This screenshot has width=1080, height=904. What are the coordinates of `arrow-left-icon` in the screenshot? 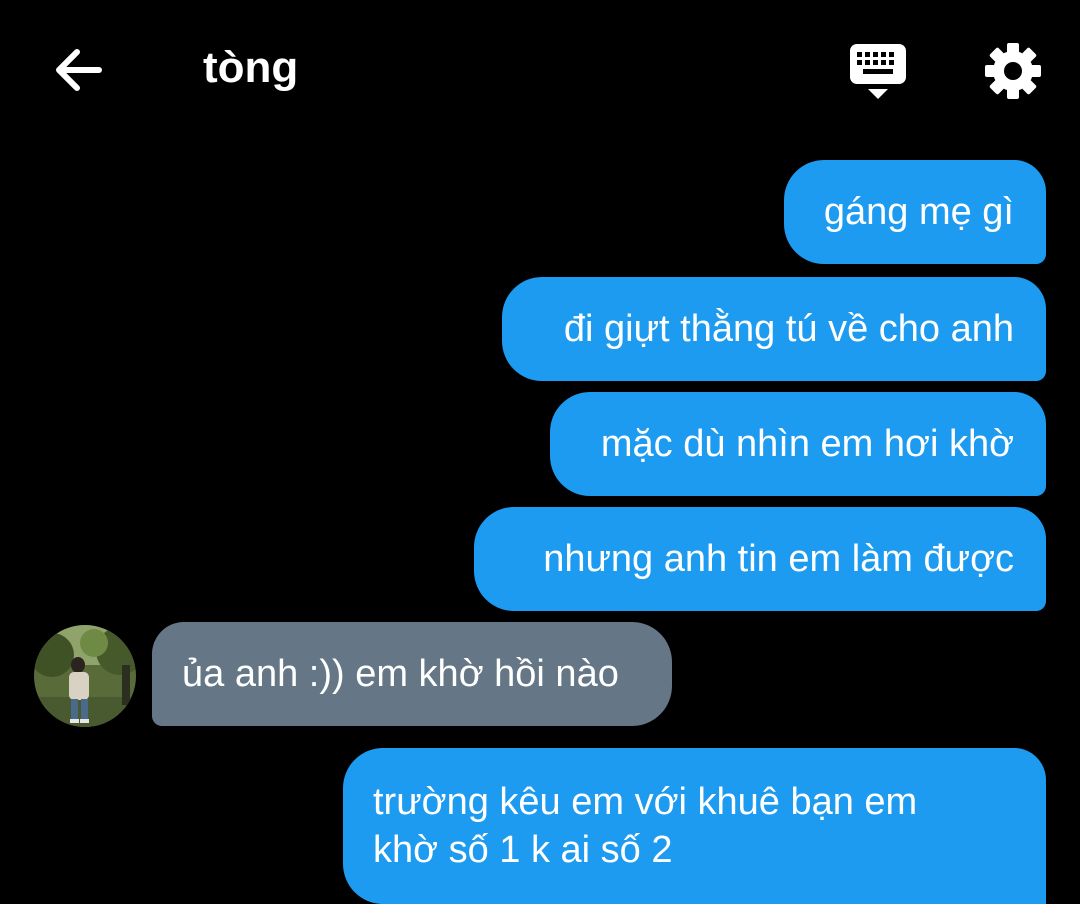 It's located at (79, 70).